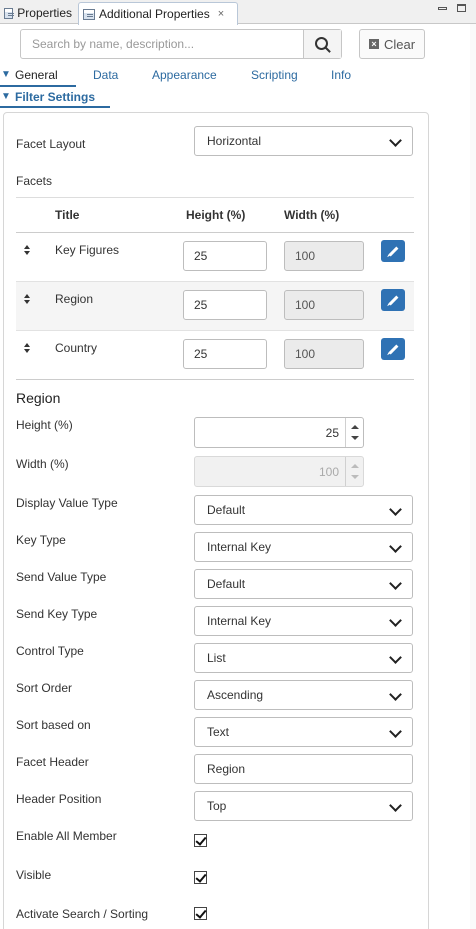 The height and width of the screenshot is (929, 476). What do you see at coordinates (226, 769) in the screenshot?
I see `facet-header-value: Region` at bounding box center [226, 769].